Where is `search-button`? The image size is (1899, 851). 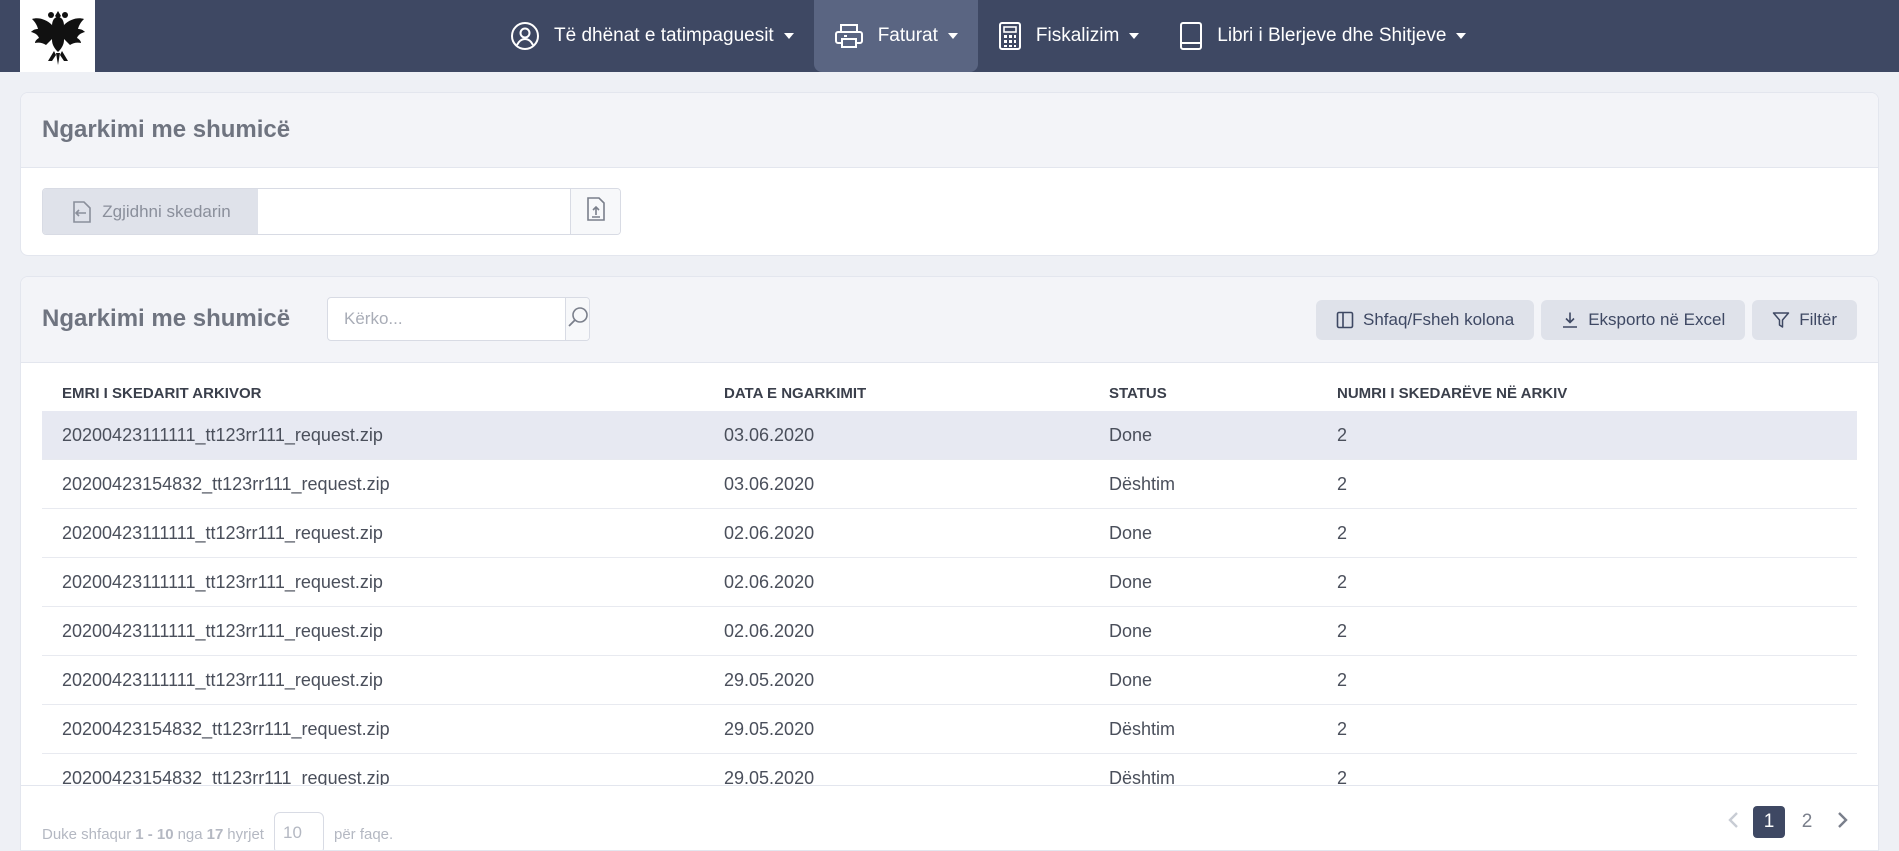 search-button is located at coordinates (577, 319).